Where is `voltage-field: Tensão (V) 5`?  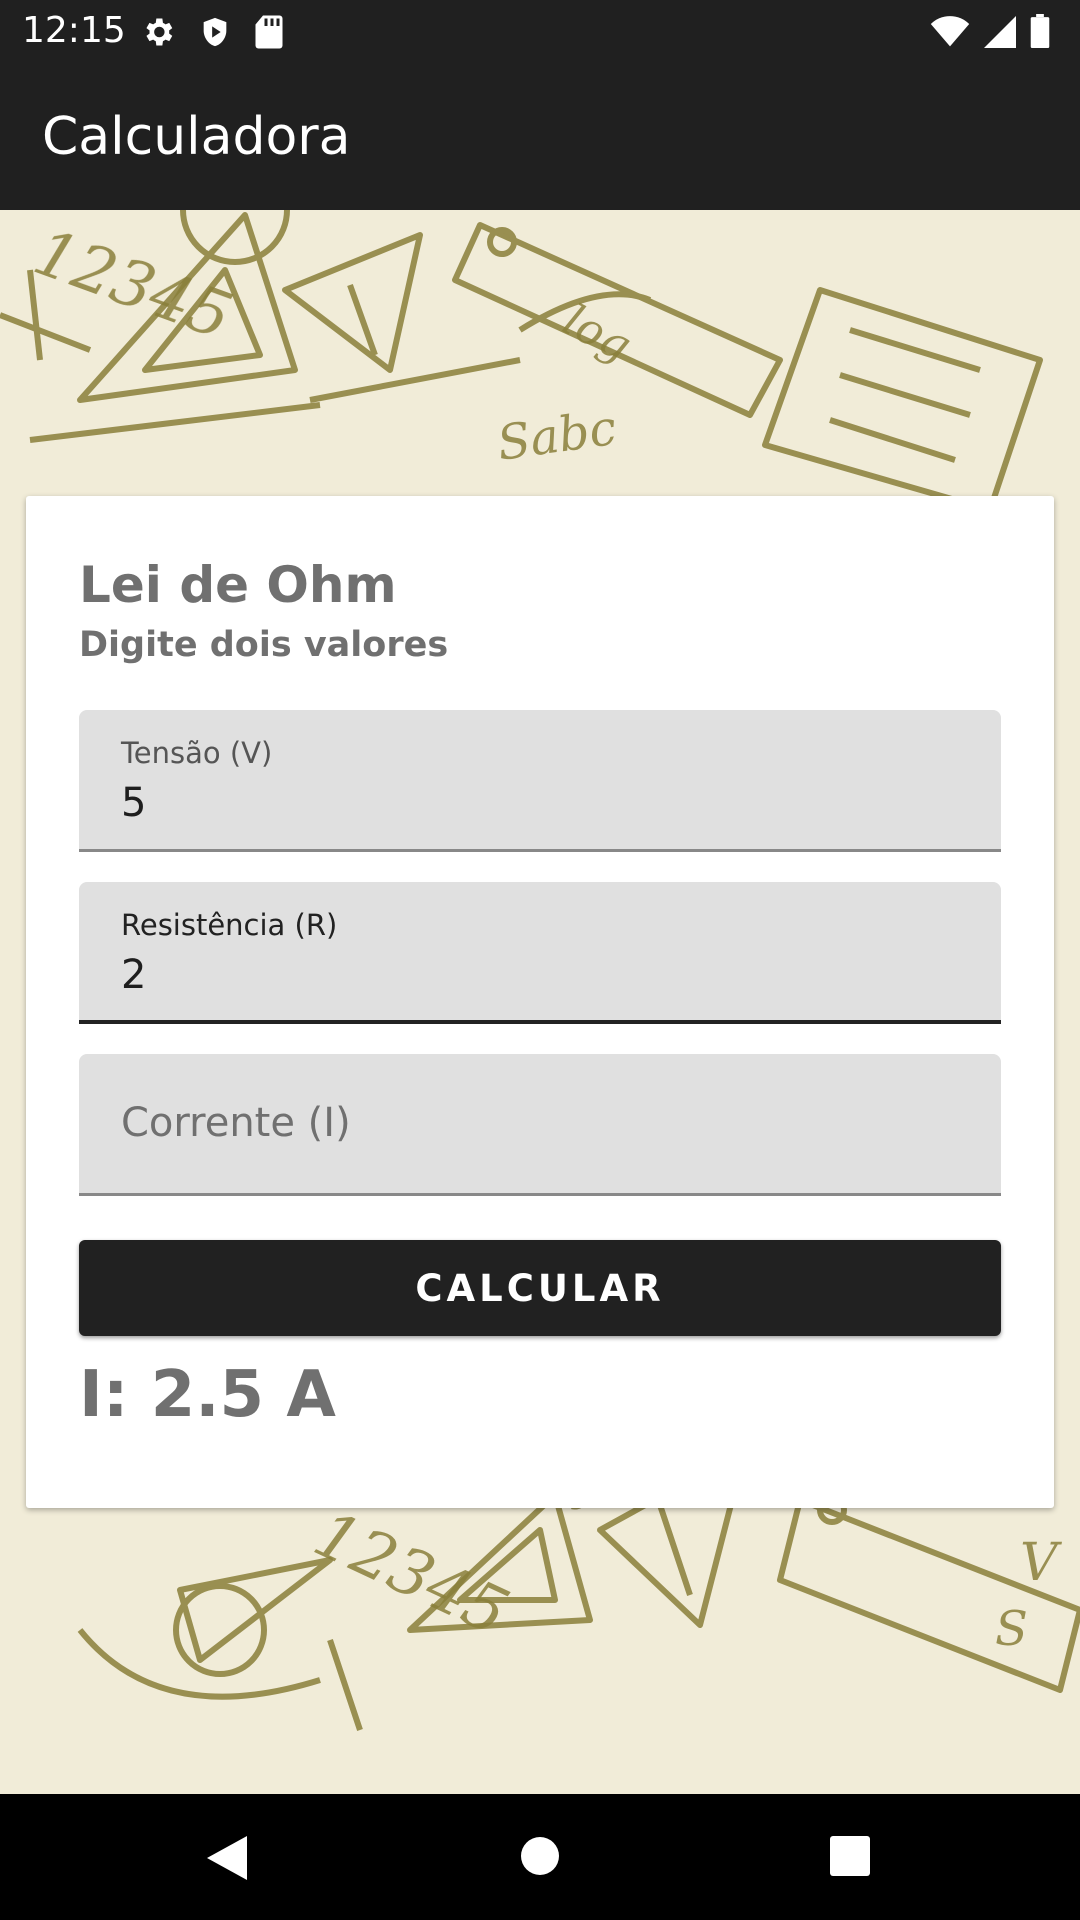 voltage-field: Tensão (V) 5 is located at coordinates (540, 781).